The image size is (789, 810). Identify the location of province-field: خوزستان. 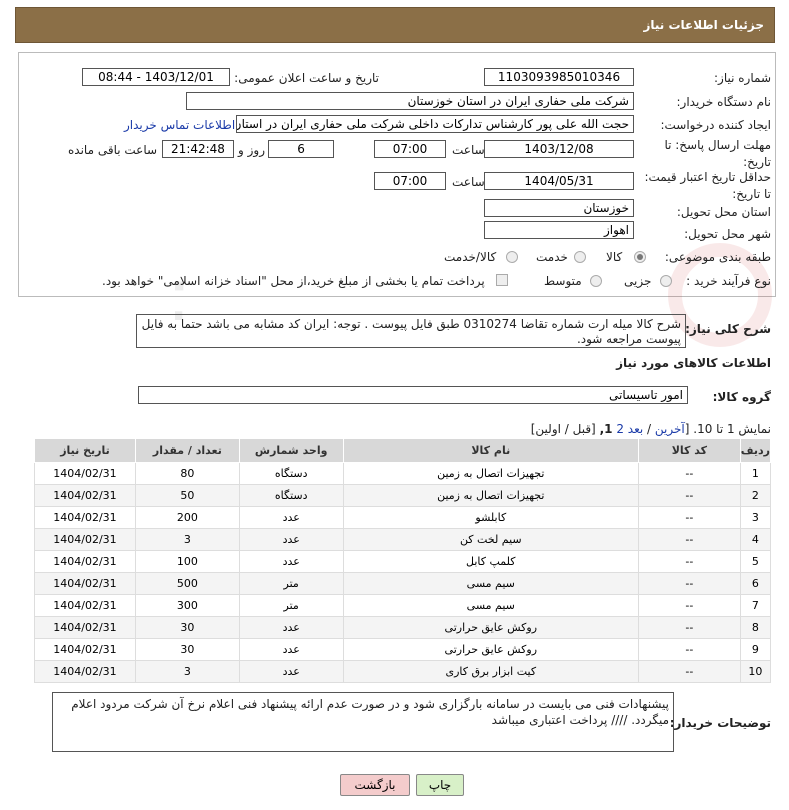
(559, 208).